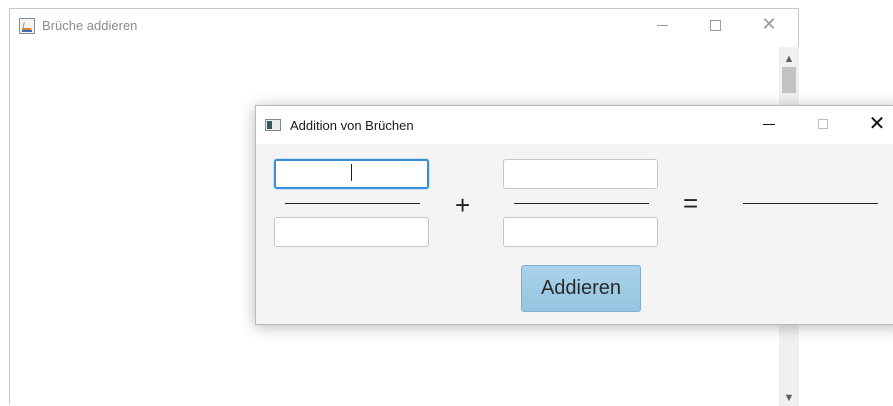 This screenshot has width=893, height=406. I want to click on dialog-close-button: ✕, so click(873, 125).